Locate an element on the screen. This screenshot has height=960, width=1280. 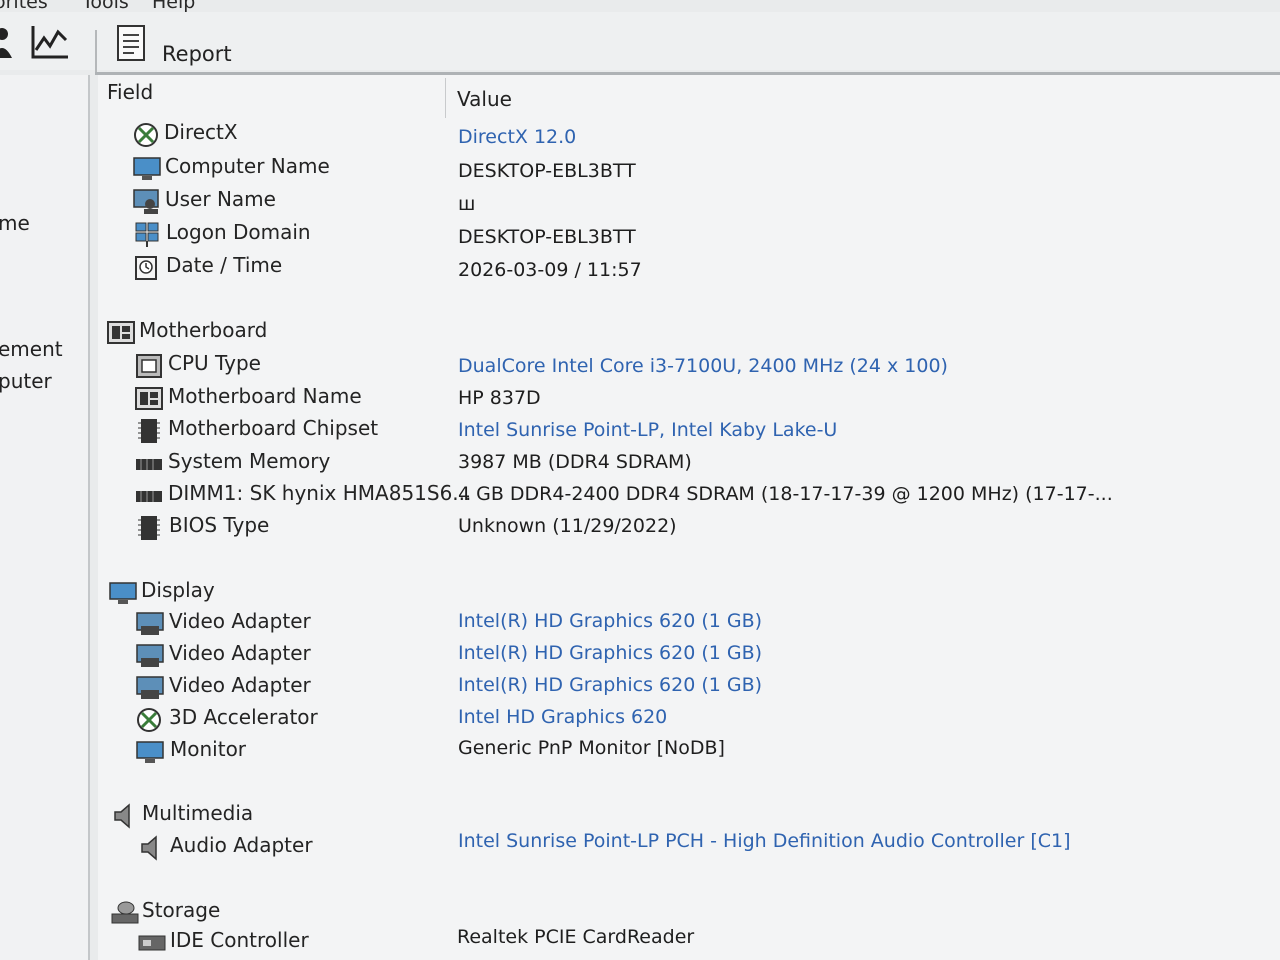
field-label: IDE Controller is located at coordinates (239, 940).